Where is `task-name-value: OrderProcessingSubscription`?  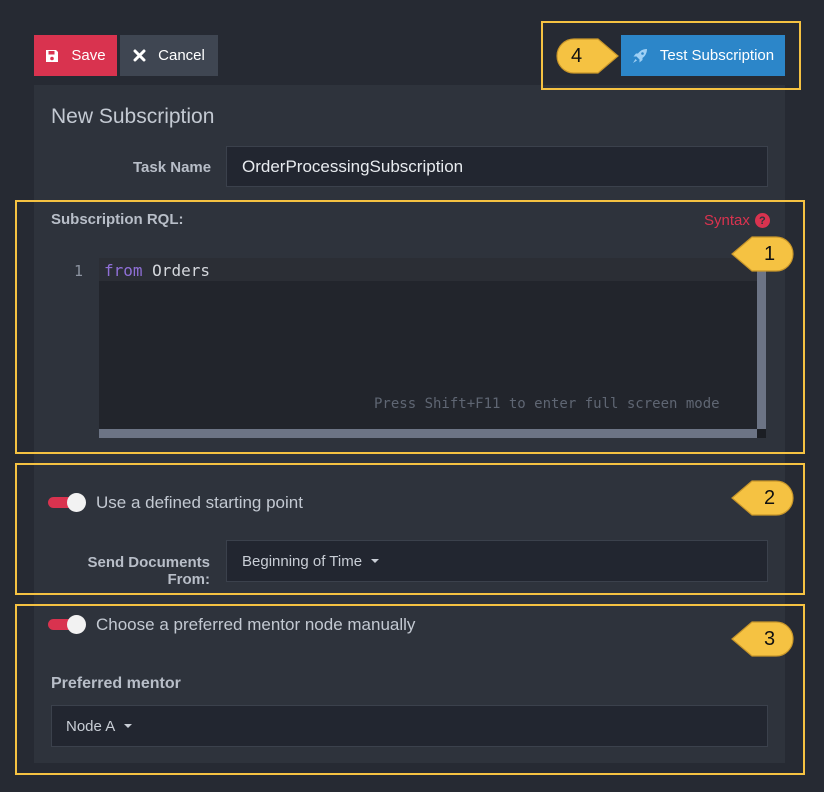
task-name-value: OrderProcessingSubscription is located at coordinates (353, 166).